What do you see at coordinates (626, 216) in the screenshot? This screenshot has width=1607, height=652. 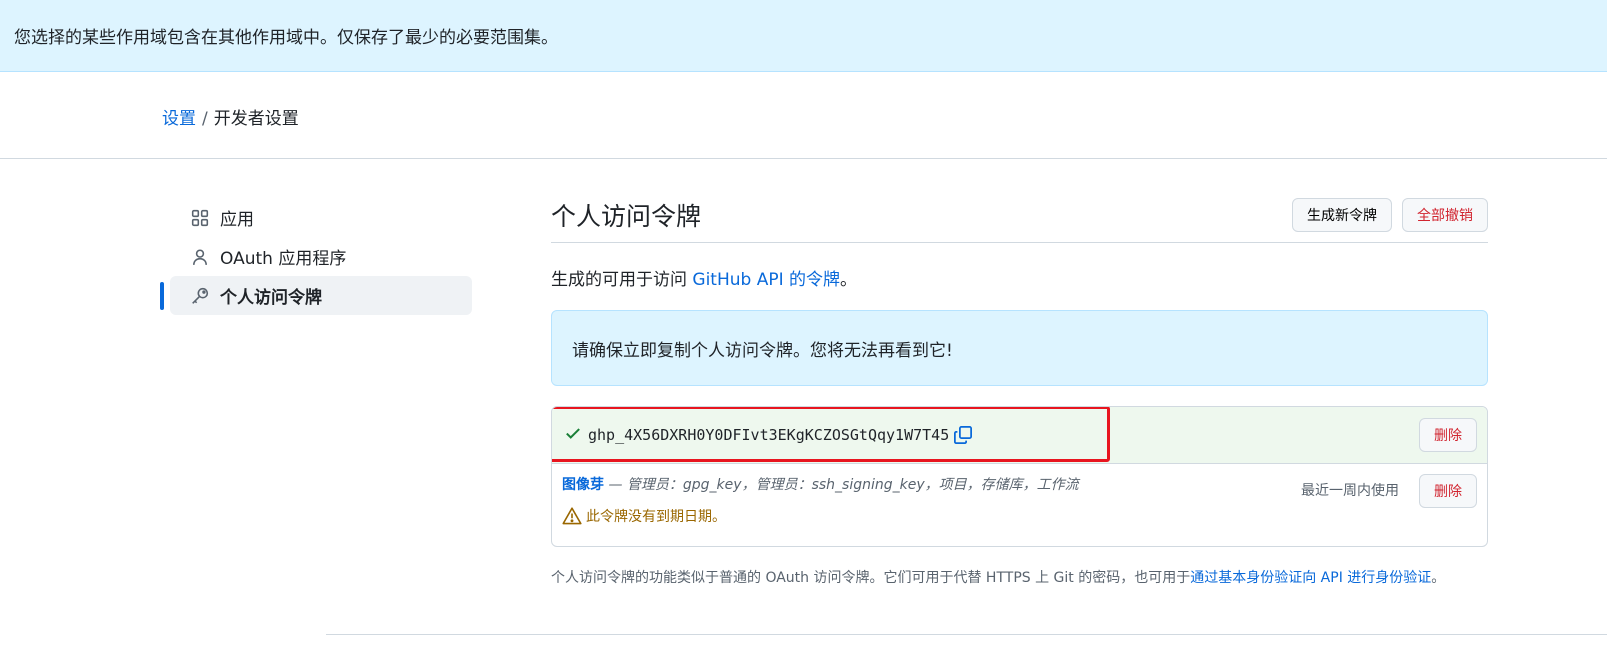 I see `page-title: 个人访问令牌` at bounding box center [626, 216].